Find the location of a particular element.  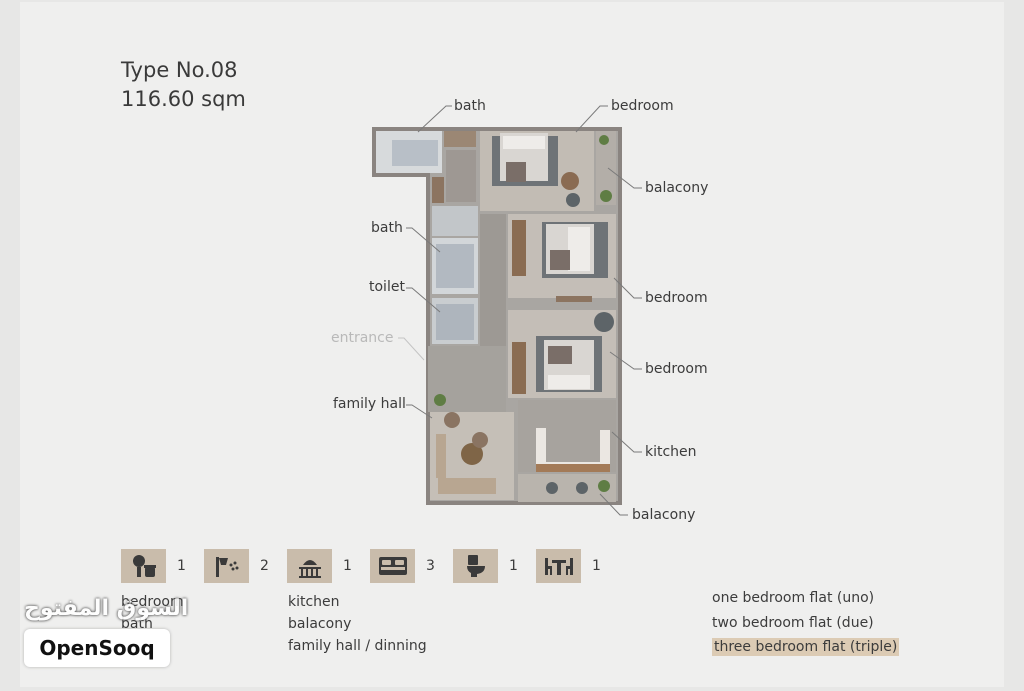

stat-balcony-count: 1 is located at coordinates (347, 566).